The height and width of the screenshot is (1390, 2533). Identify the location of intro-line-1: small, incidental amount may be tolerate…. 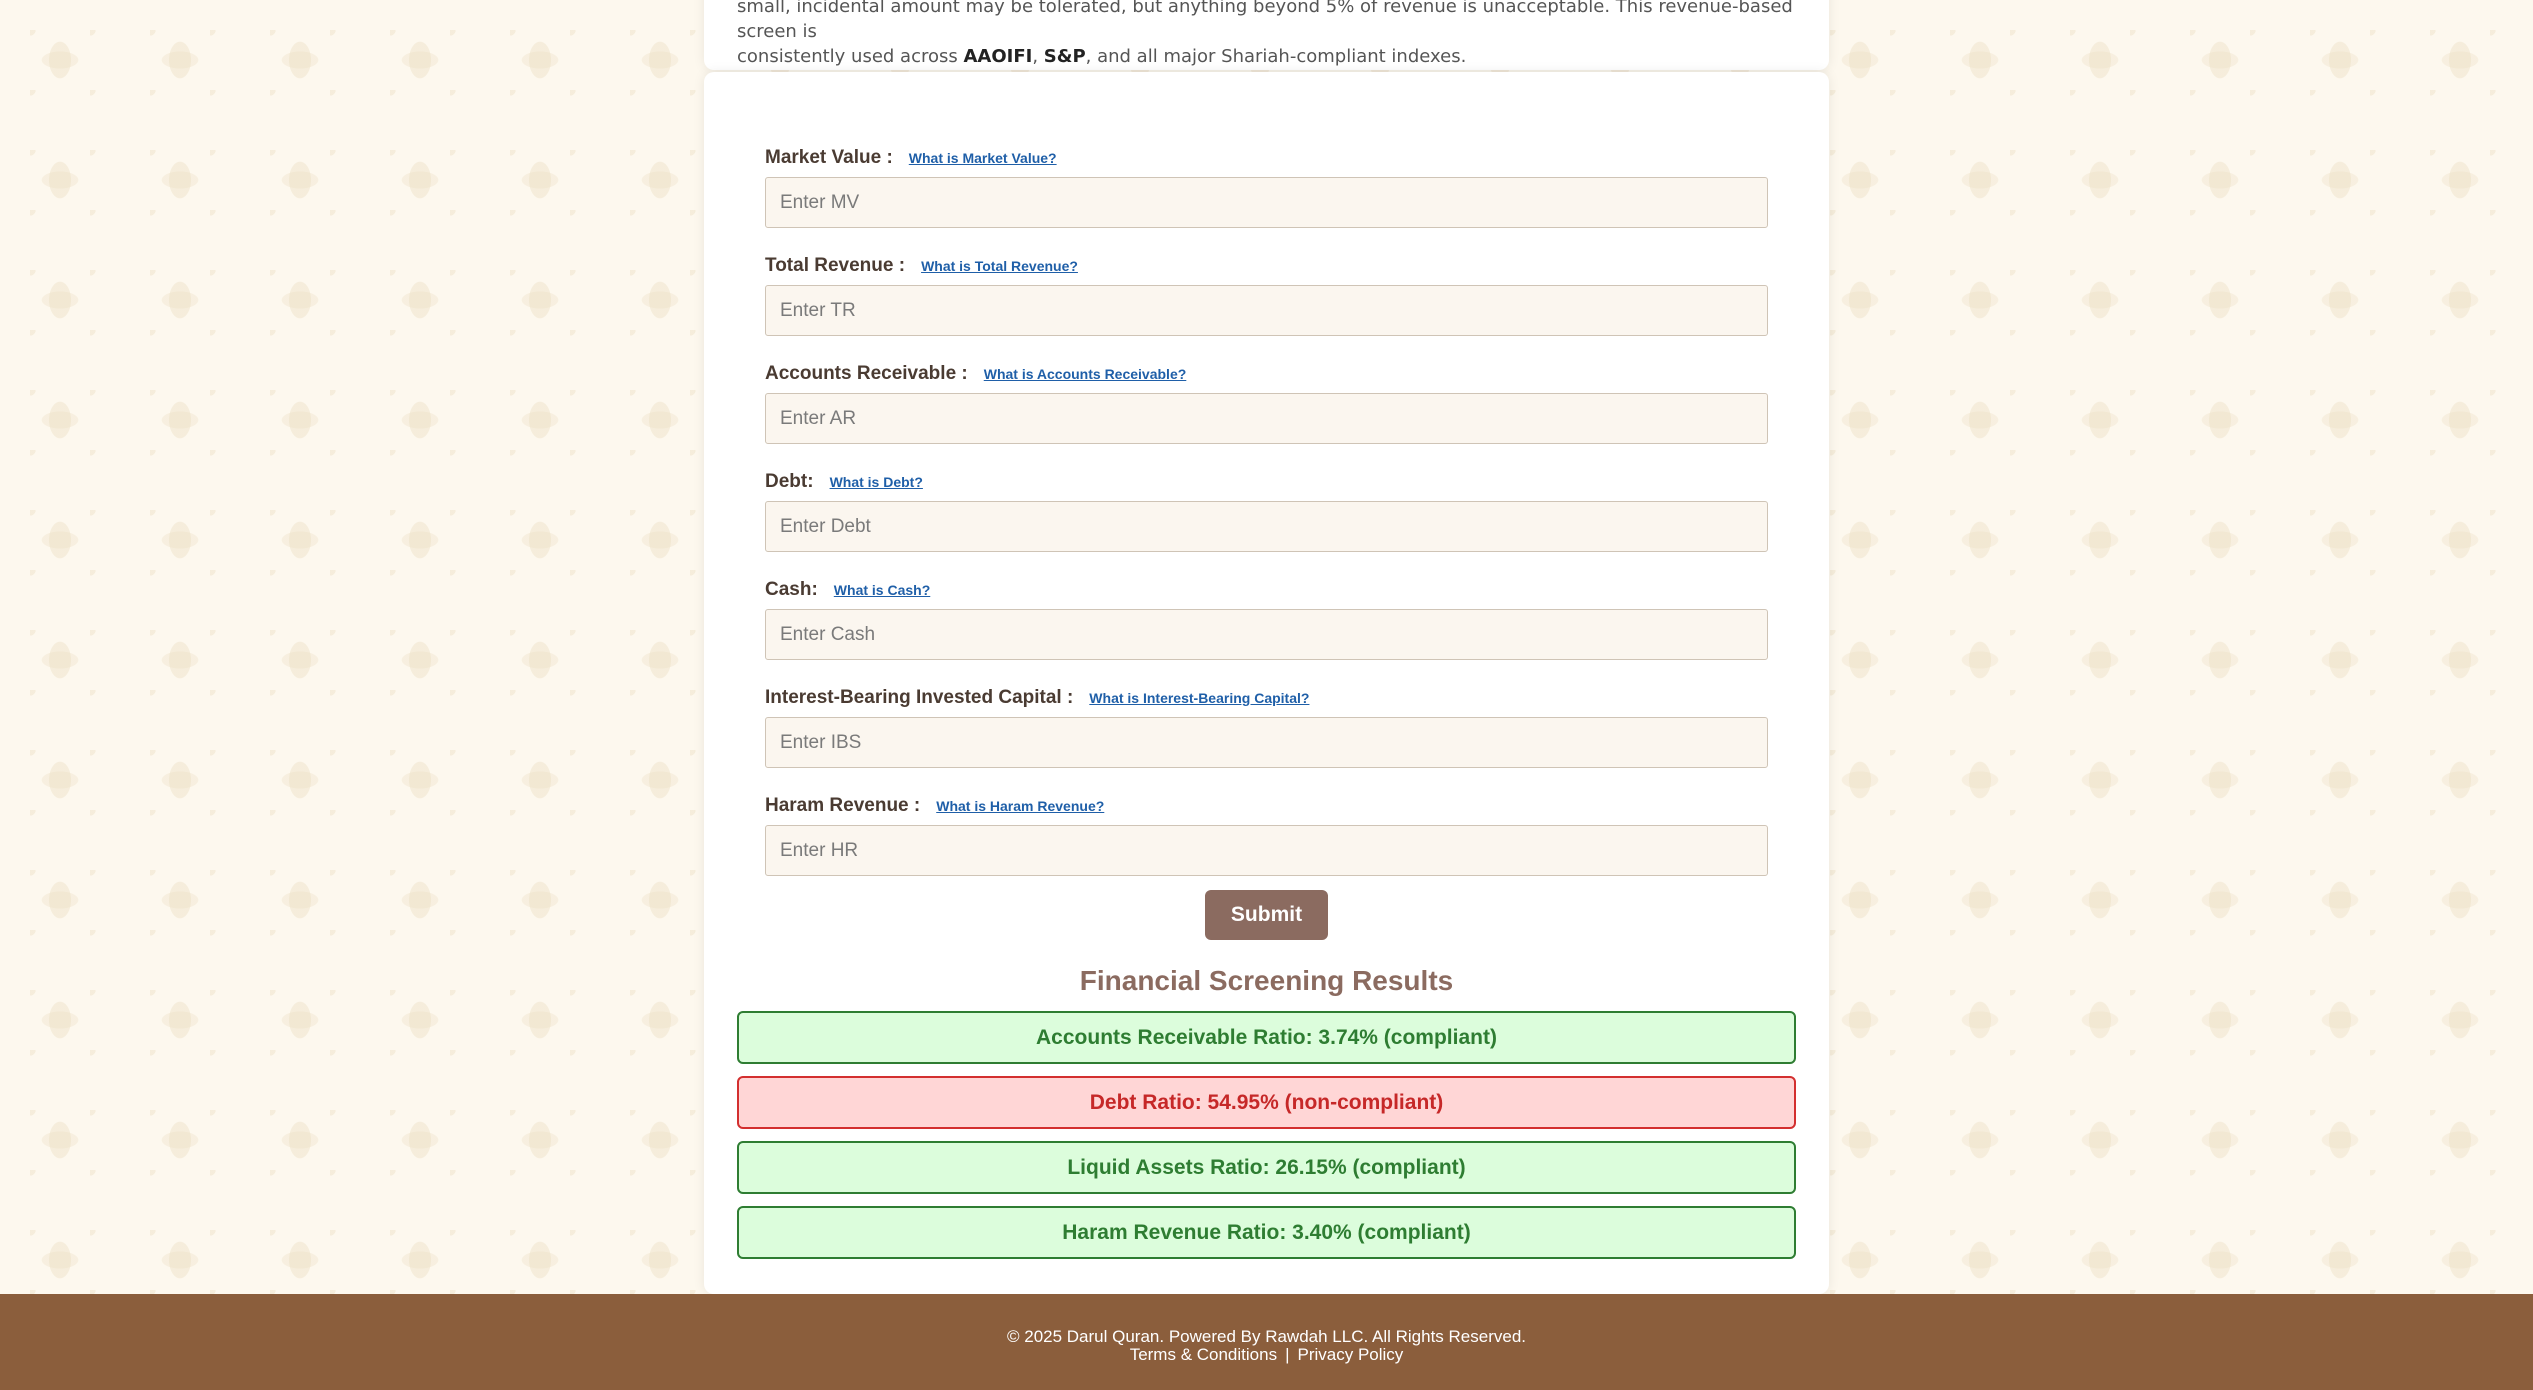
(1265, 21).